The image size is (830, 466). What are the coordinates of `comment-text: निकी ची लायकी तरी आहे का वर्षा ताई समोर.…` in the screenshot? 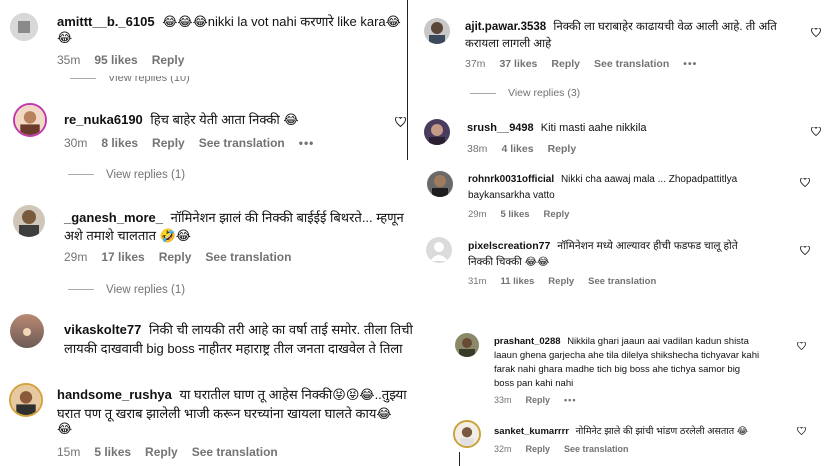 It's located at (280, 329).